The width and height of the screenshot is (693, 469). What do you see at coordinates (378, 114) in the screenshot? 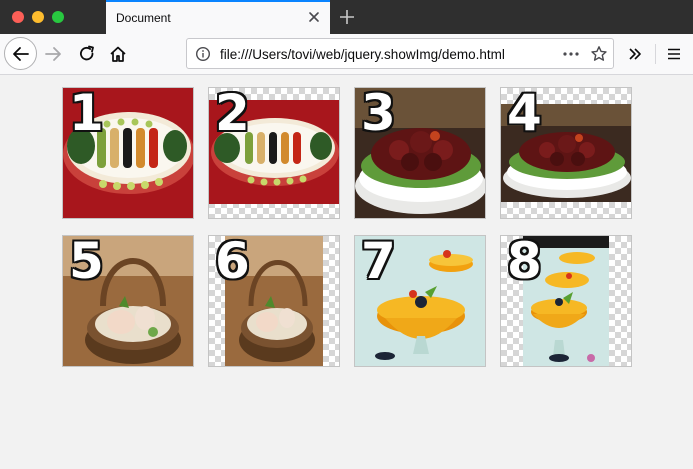
I see `thumb-number: 3` at bounding box center [378, 114].